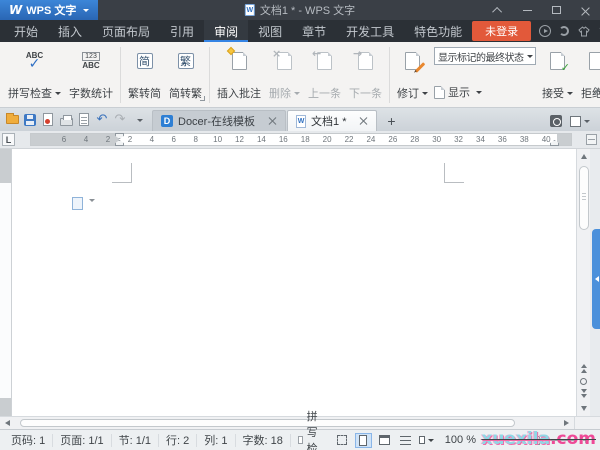  I want to click on tab-docer-templates: D Docer-在线模板, so click(219, 120).